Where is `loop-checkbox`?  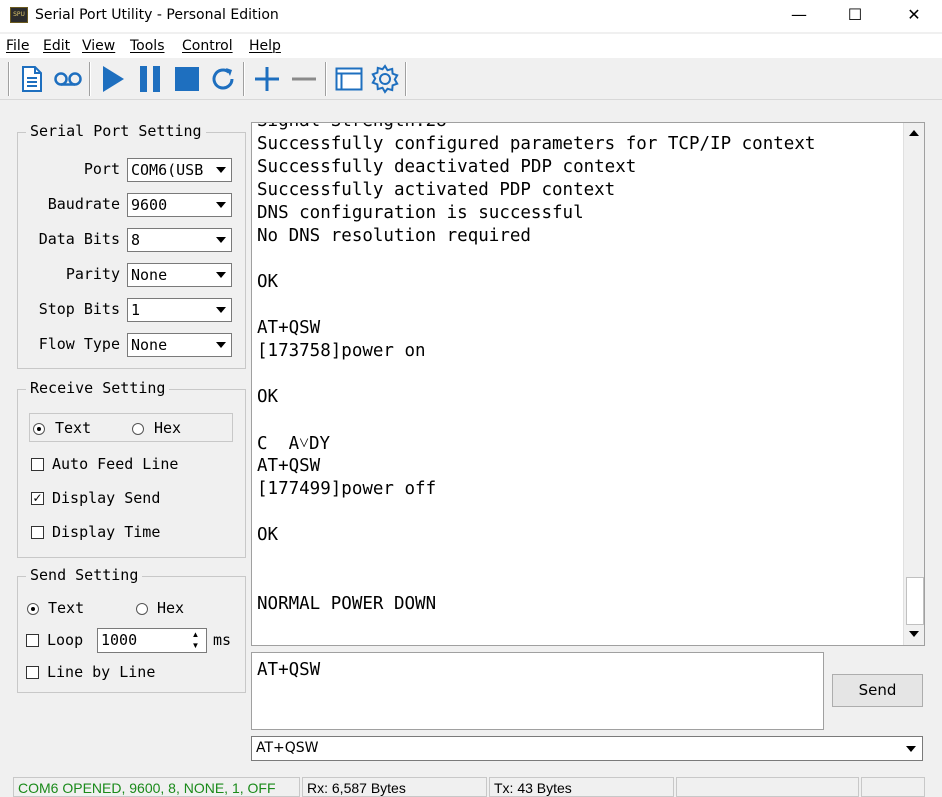 loop-checkbox is located at coordinates (32, 640).